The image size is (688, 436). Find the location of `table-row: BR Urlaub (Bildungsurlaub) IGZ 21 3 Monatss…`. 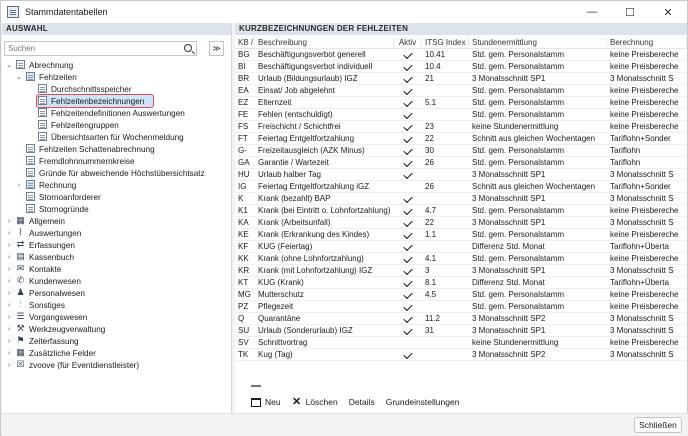

table-row: BR Urlaub (Bildungsurlaub) IGZ 21 3 Monatss… is located at coordinates (461, 79).